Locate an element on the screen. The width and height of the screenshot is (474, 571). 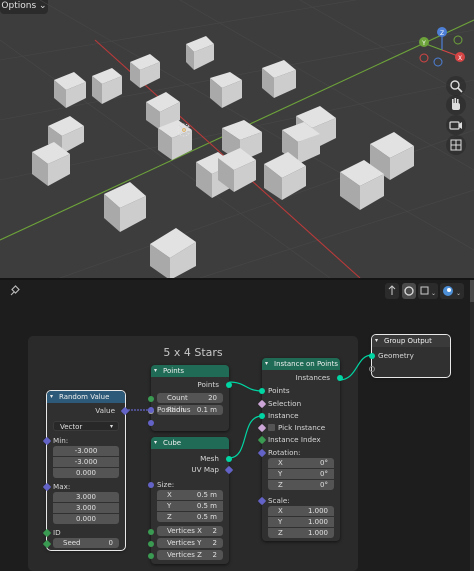
instances-output-label: Instances is located at coordinates (312, 377).